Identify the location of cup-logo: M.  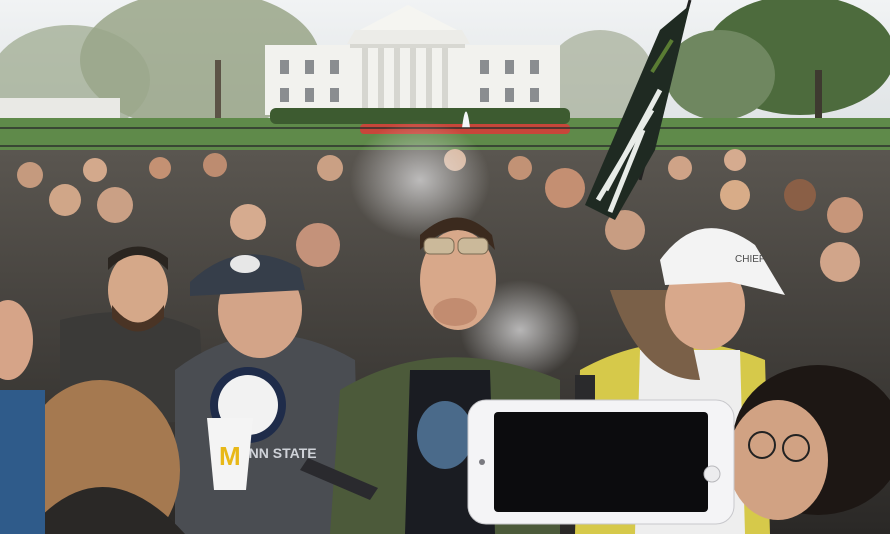
(230, 456).